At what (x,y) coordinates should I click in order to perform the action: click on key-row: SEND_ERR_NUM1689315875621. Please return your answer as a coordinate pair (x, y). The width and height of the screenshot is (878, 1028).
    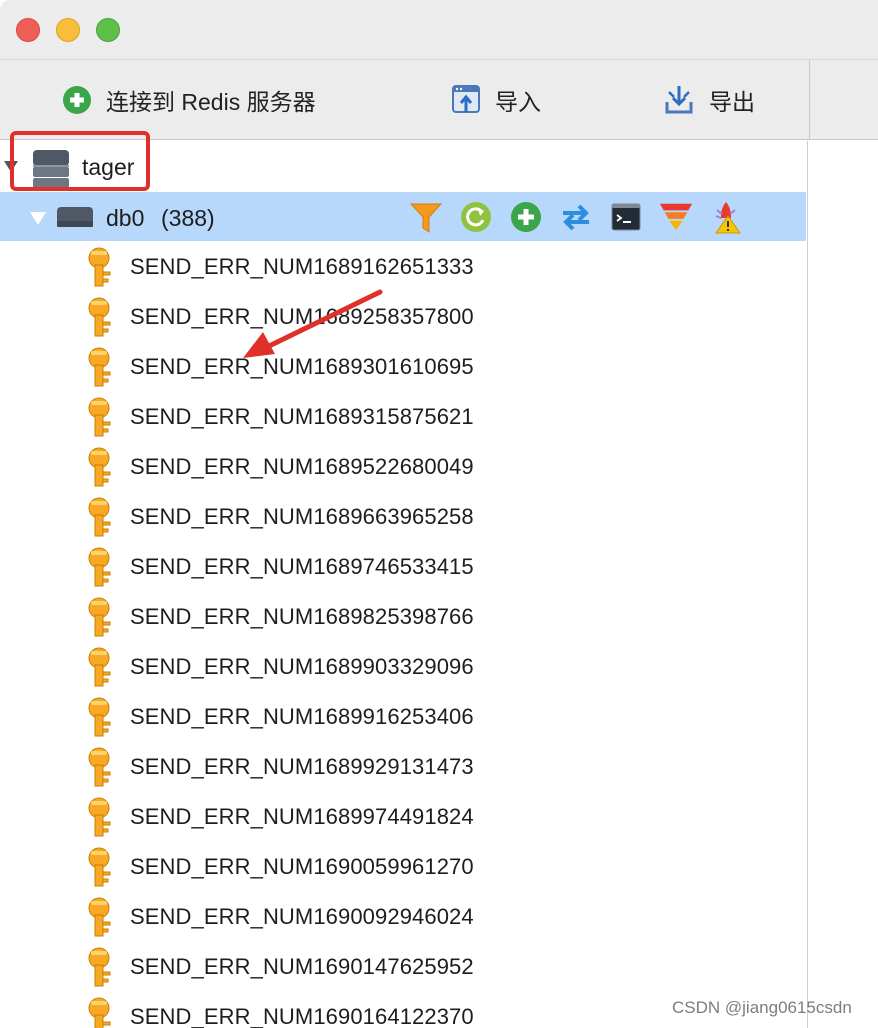
    Looking at the image, I should click on (403, 416).